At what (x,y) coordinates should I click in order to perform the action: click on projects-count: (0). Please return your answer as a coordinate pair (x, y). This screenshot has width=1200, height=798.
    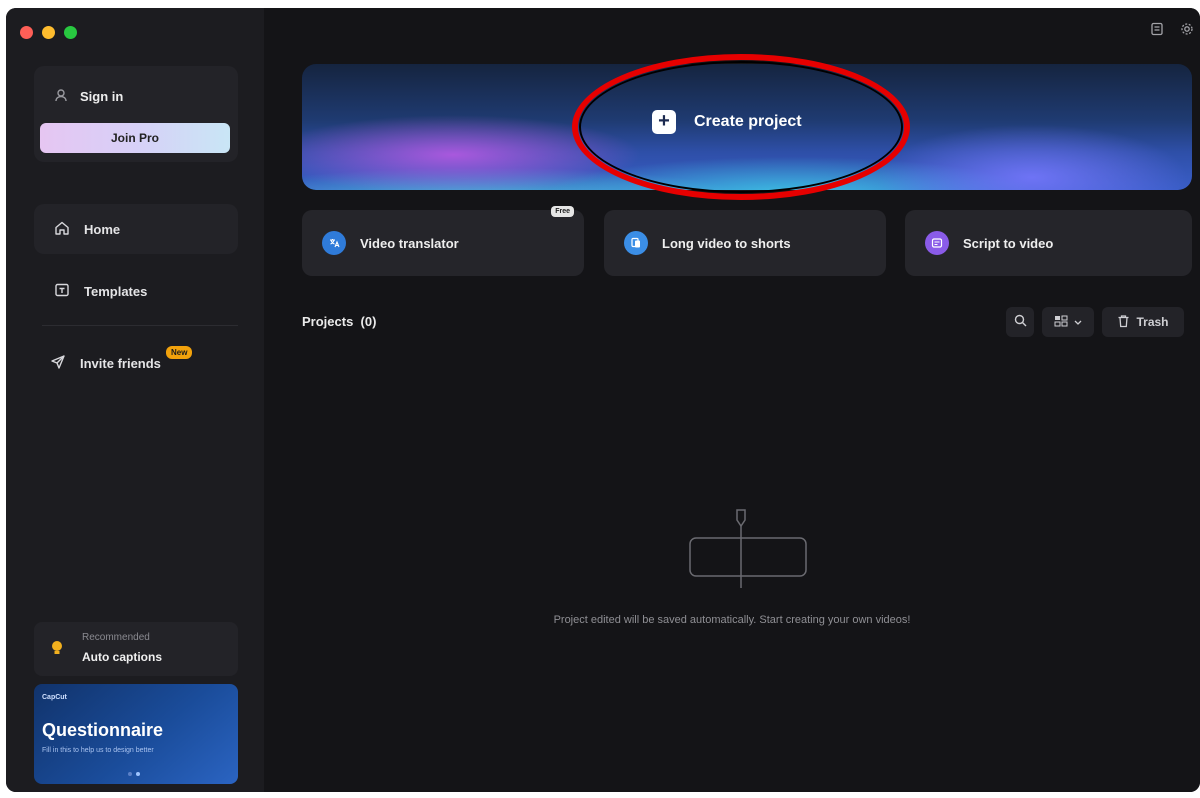
    Looking at the image, I should click on (368, 321).